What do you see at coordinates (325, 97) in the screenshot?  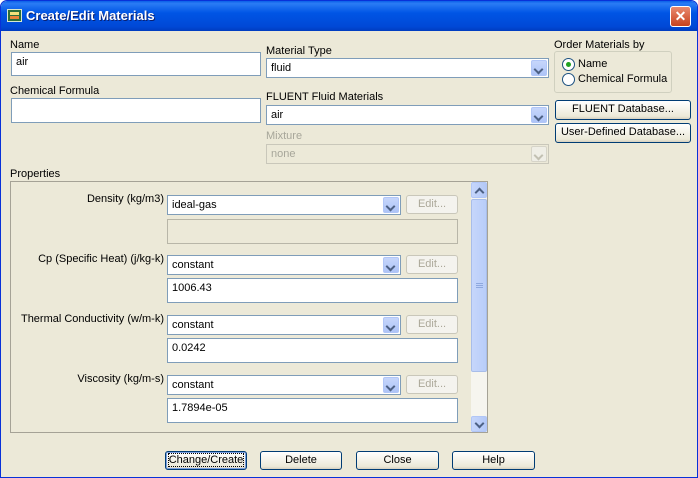 I see `fluent-fluid-materials-label: FLUENT Fluid Materials` at bounding box center [325, 97].